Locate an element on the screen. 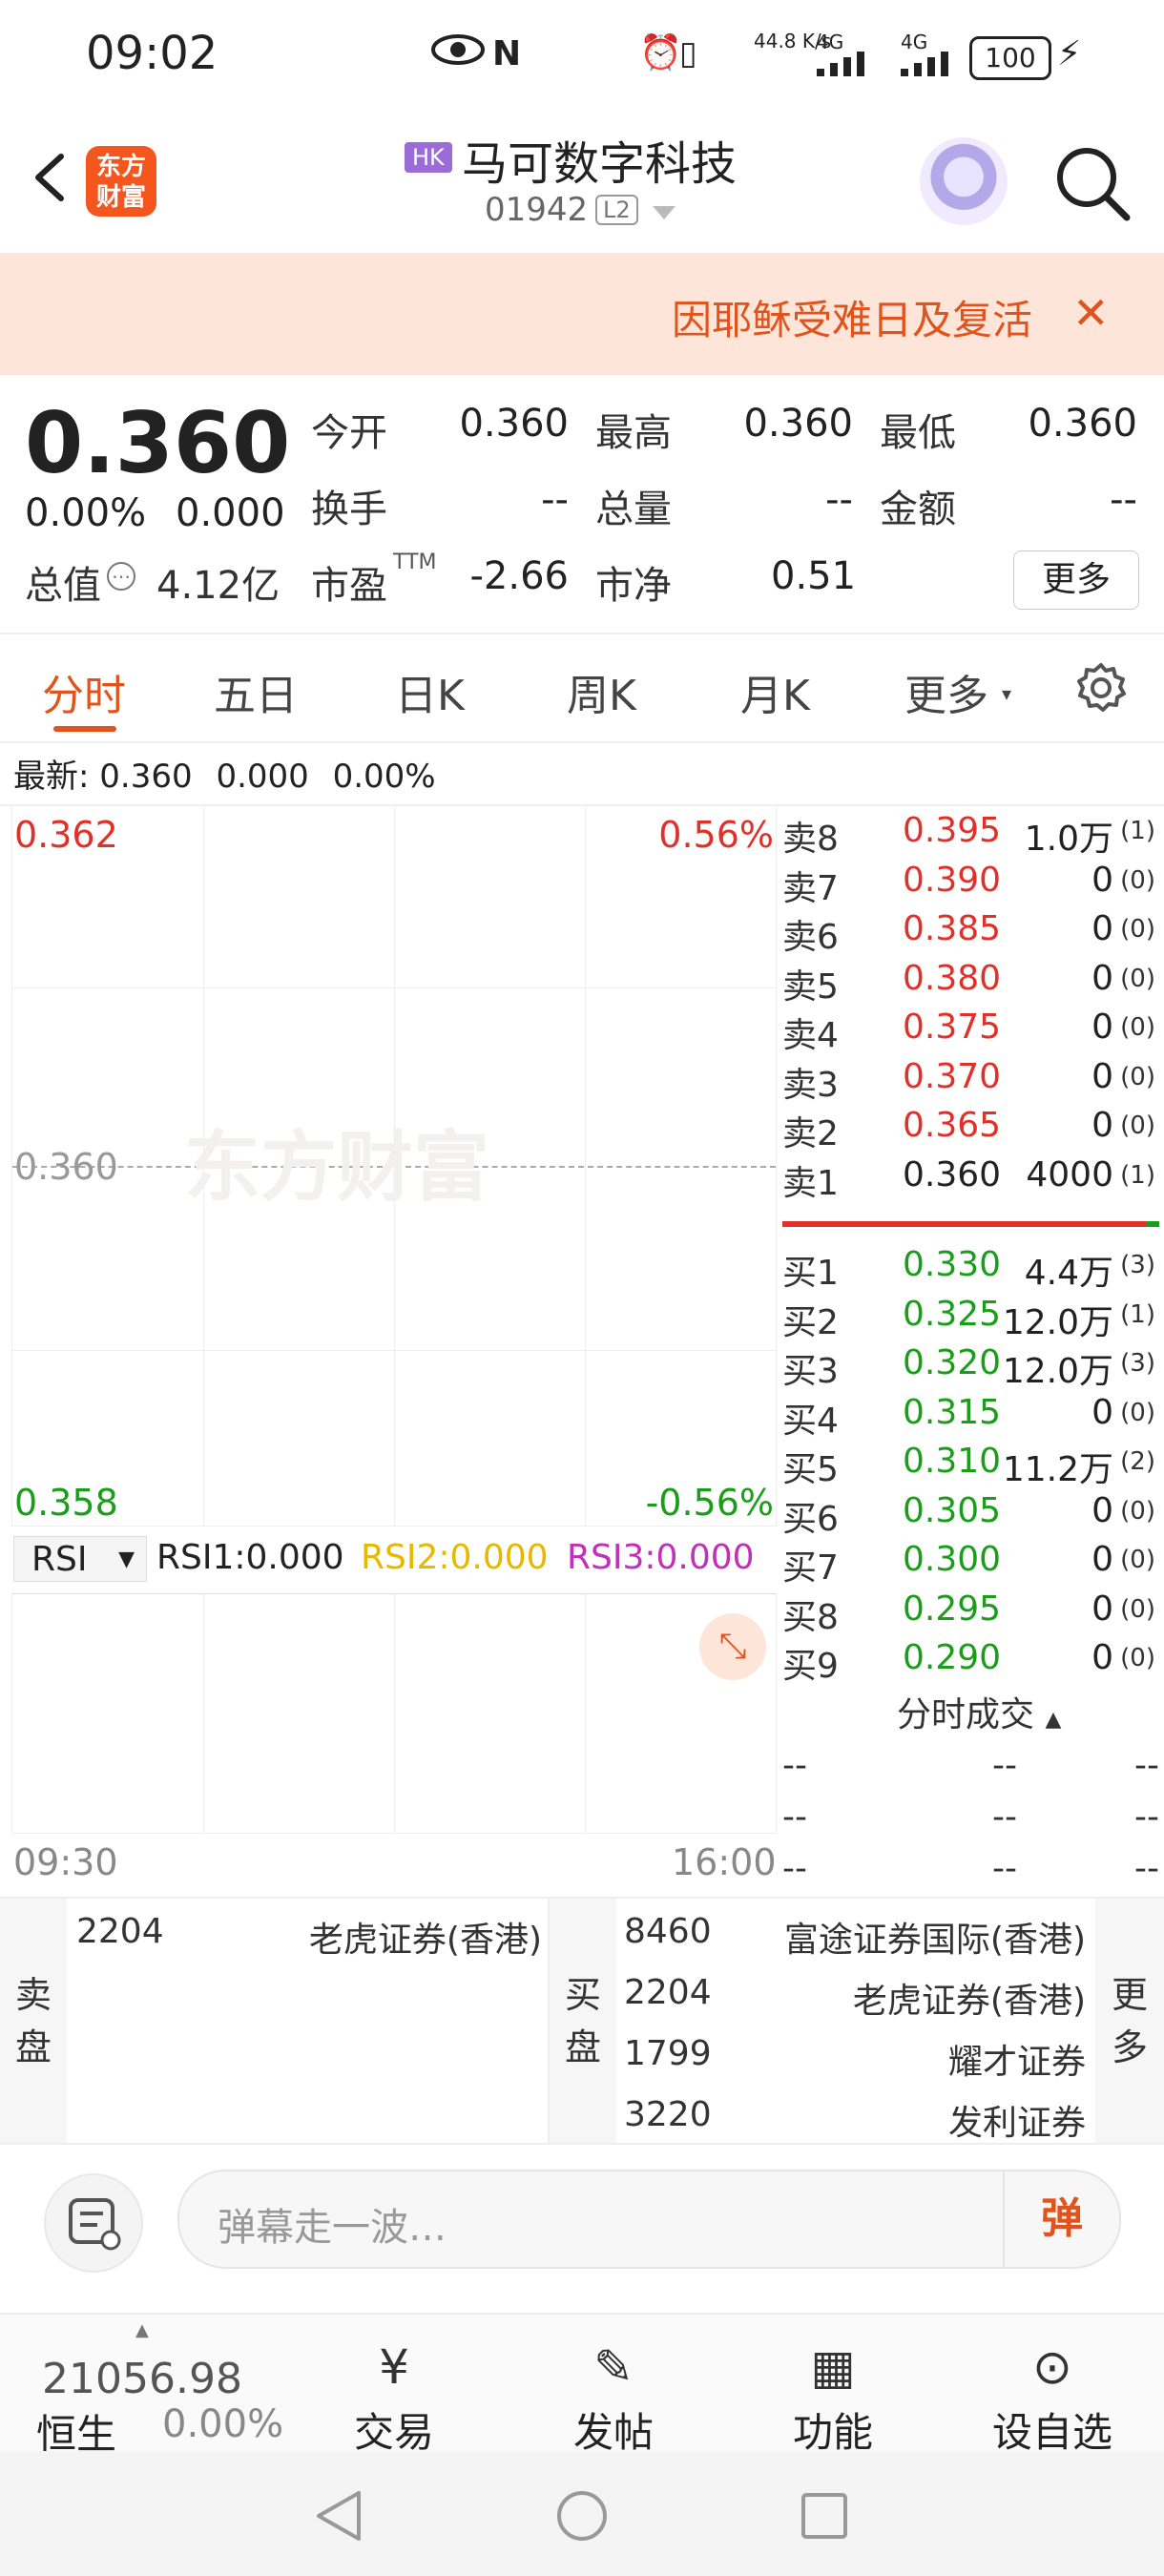  ask-row: 卖3 0.370 0 (0) is located at coordinates (970, 1082).